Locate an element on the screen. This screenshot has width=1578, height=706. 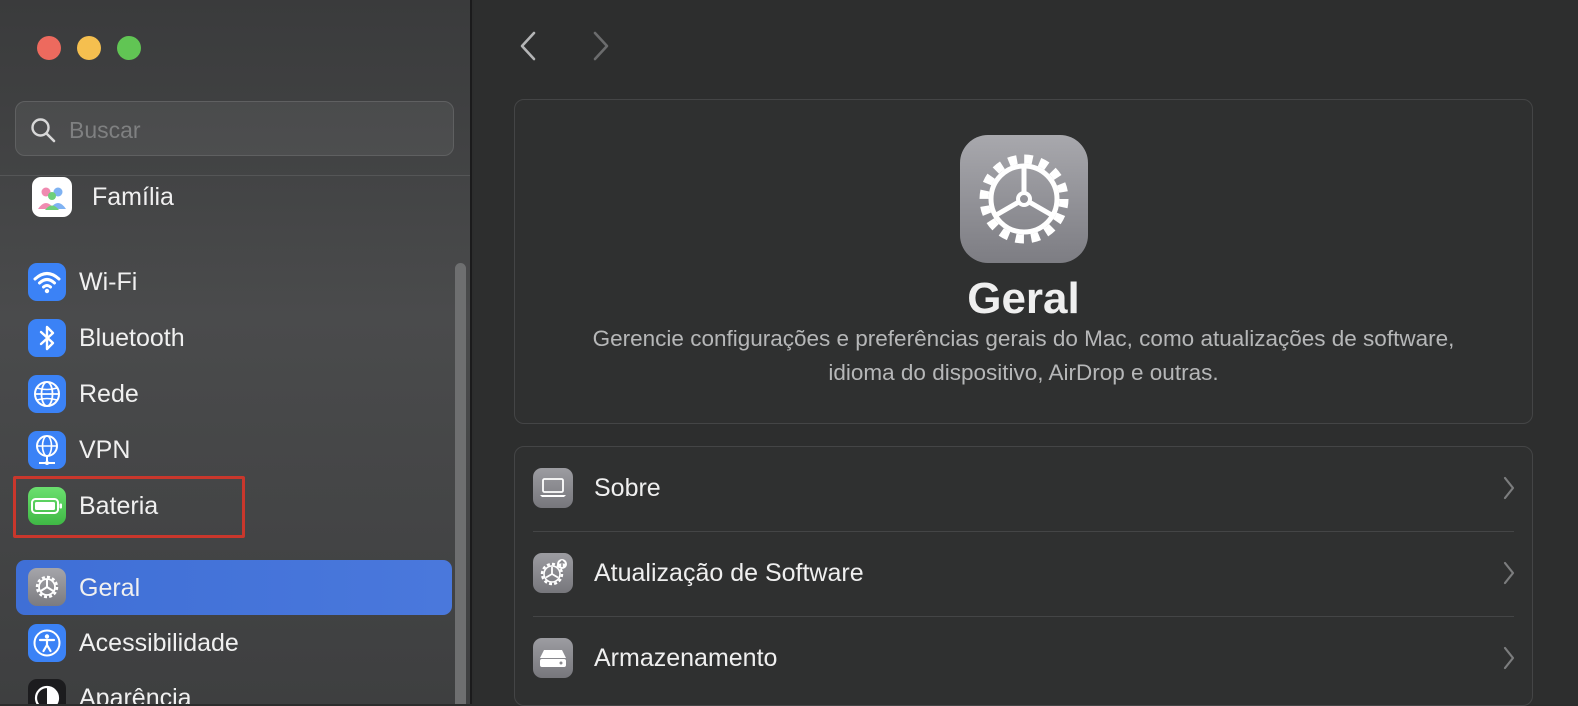
chevron-left-icon is located at coordinates (528, 46).